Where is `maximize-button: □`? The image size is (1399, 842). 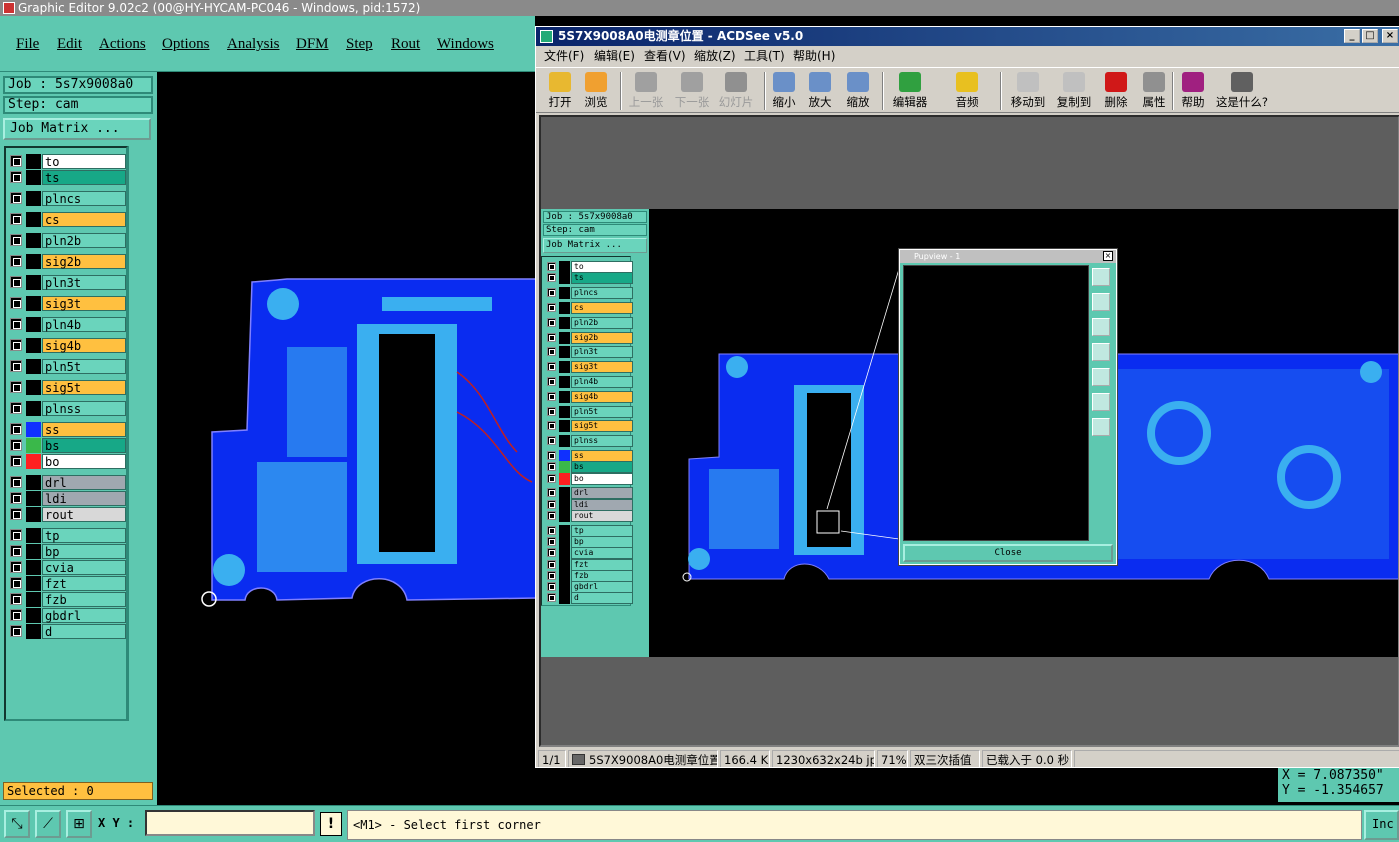
maximize-button: □ is located at coordinates (1370, 36).